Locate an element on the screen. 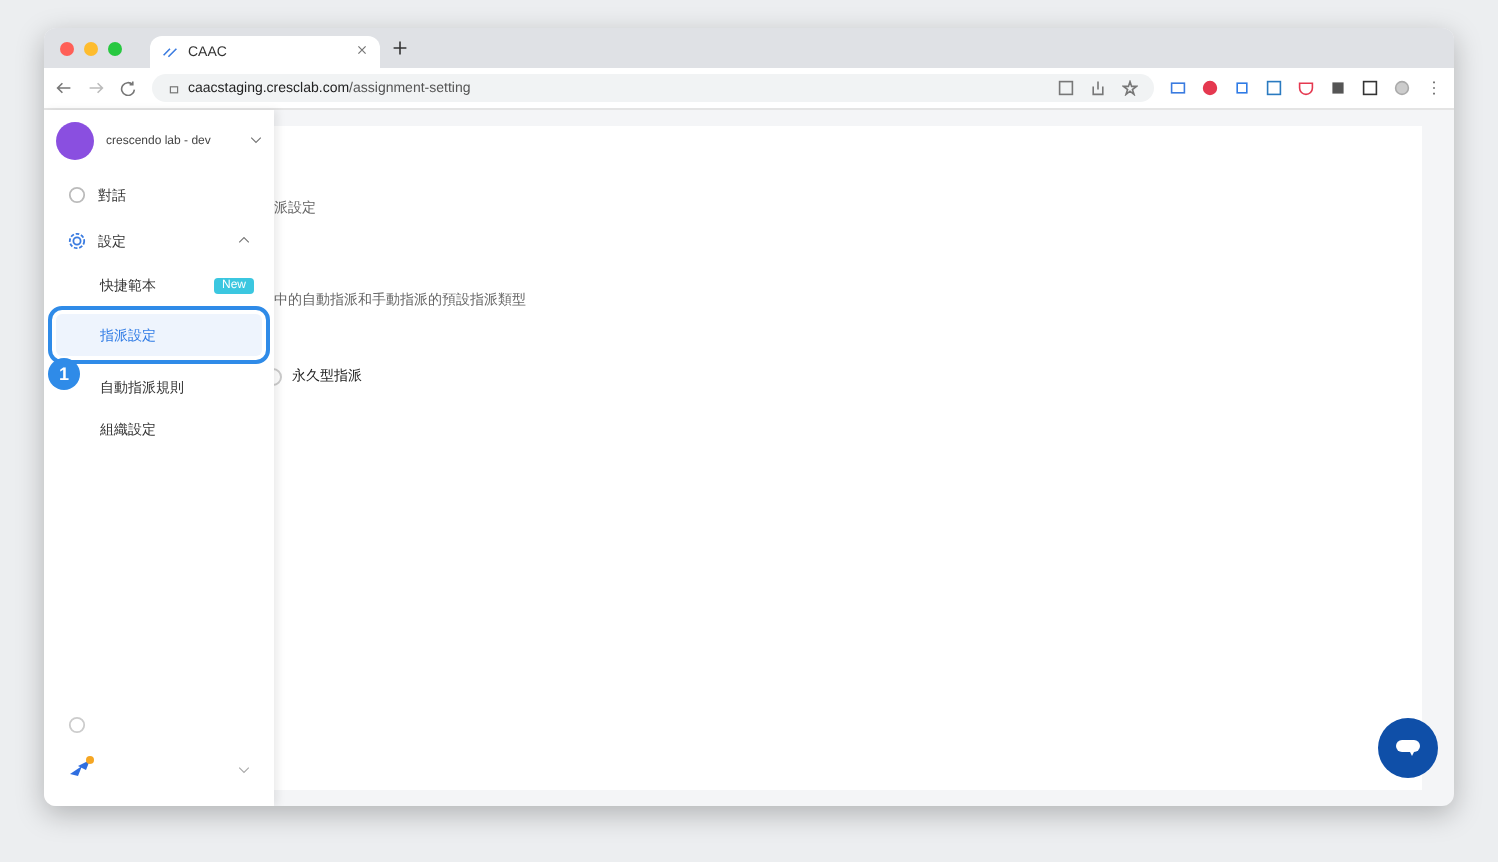  share-icon is located at coordinates (1098, 88).